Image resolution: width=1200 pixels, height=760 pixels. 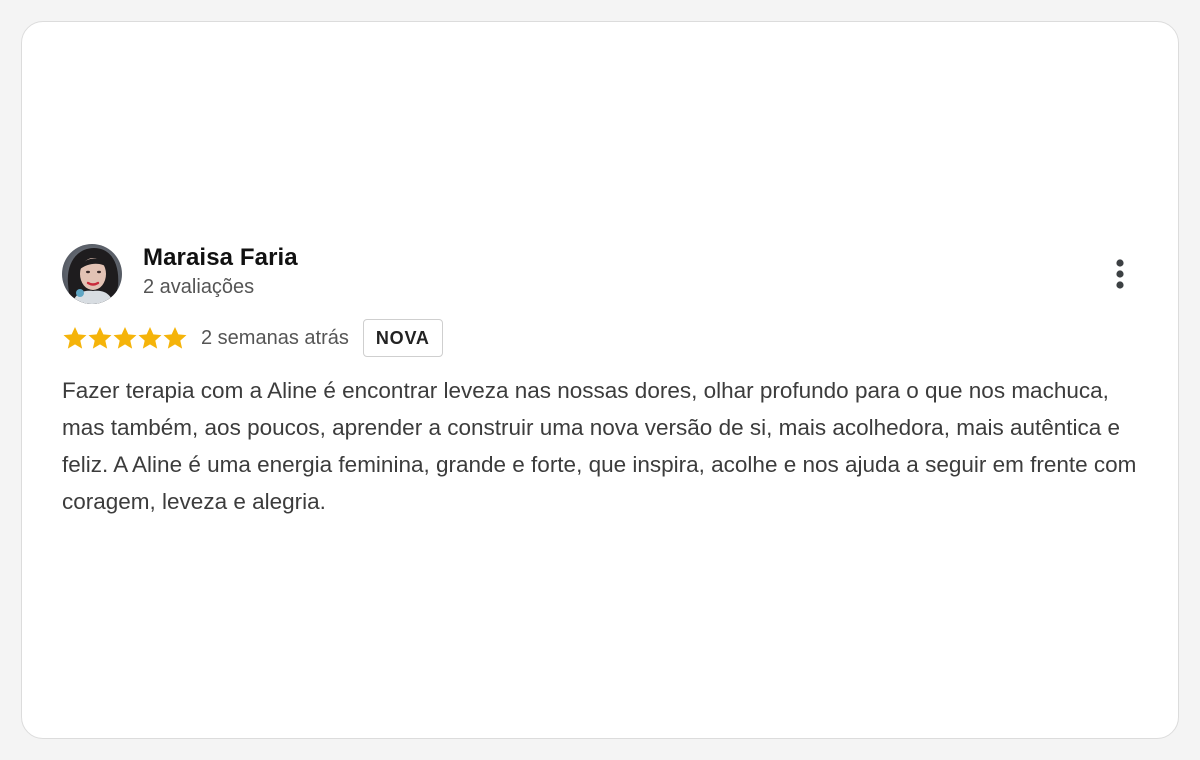 What do you see at coordinates (199, 287) in the screenshot?
I see `author-review-count: 2 avaliações` at bounding box center [199, 287].